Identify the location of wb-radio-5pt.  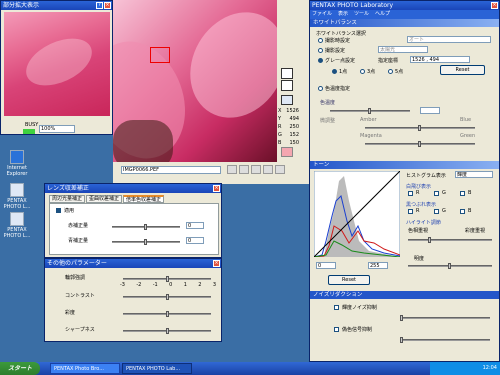
(390, 71).